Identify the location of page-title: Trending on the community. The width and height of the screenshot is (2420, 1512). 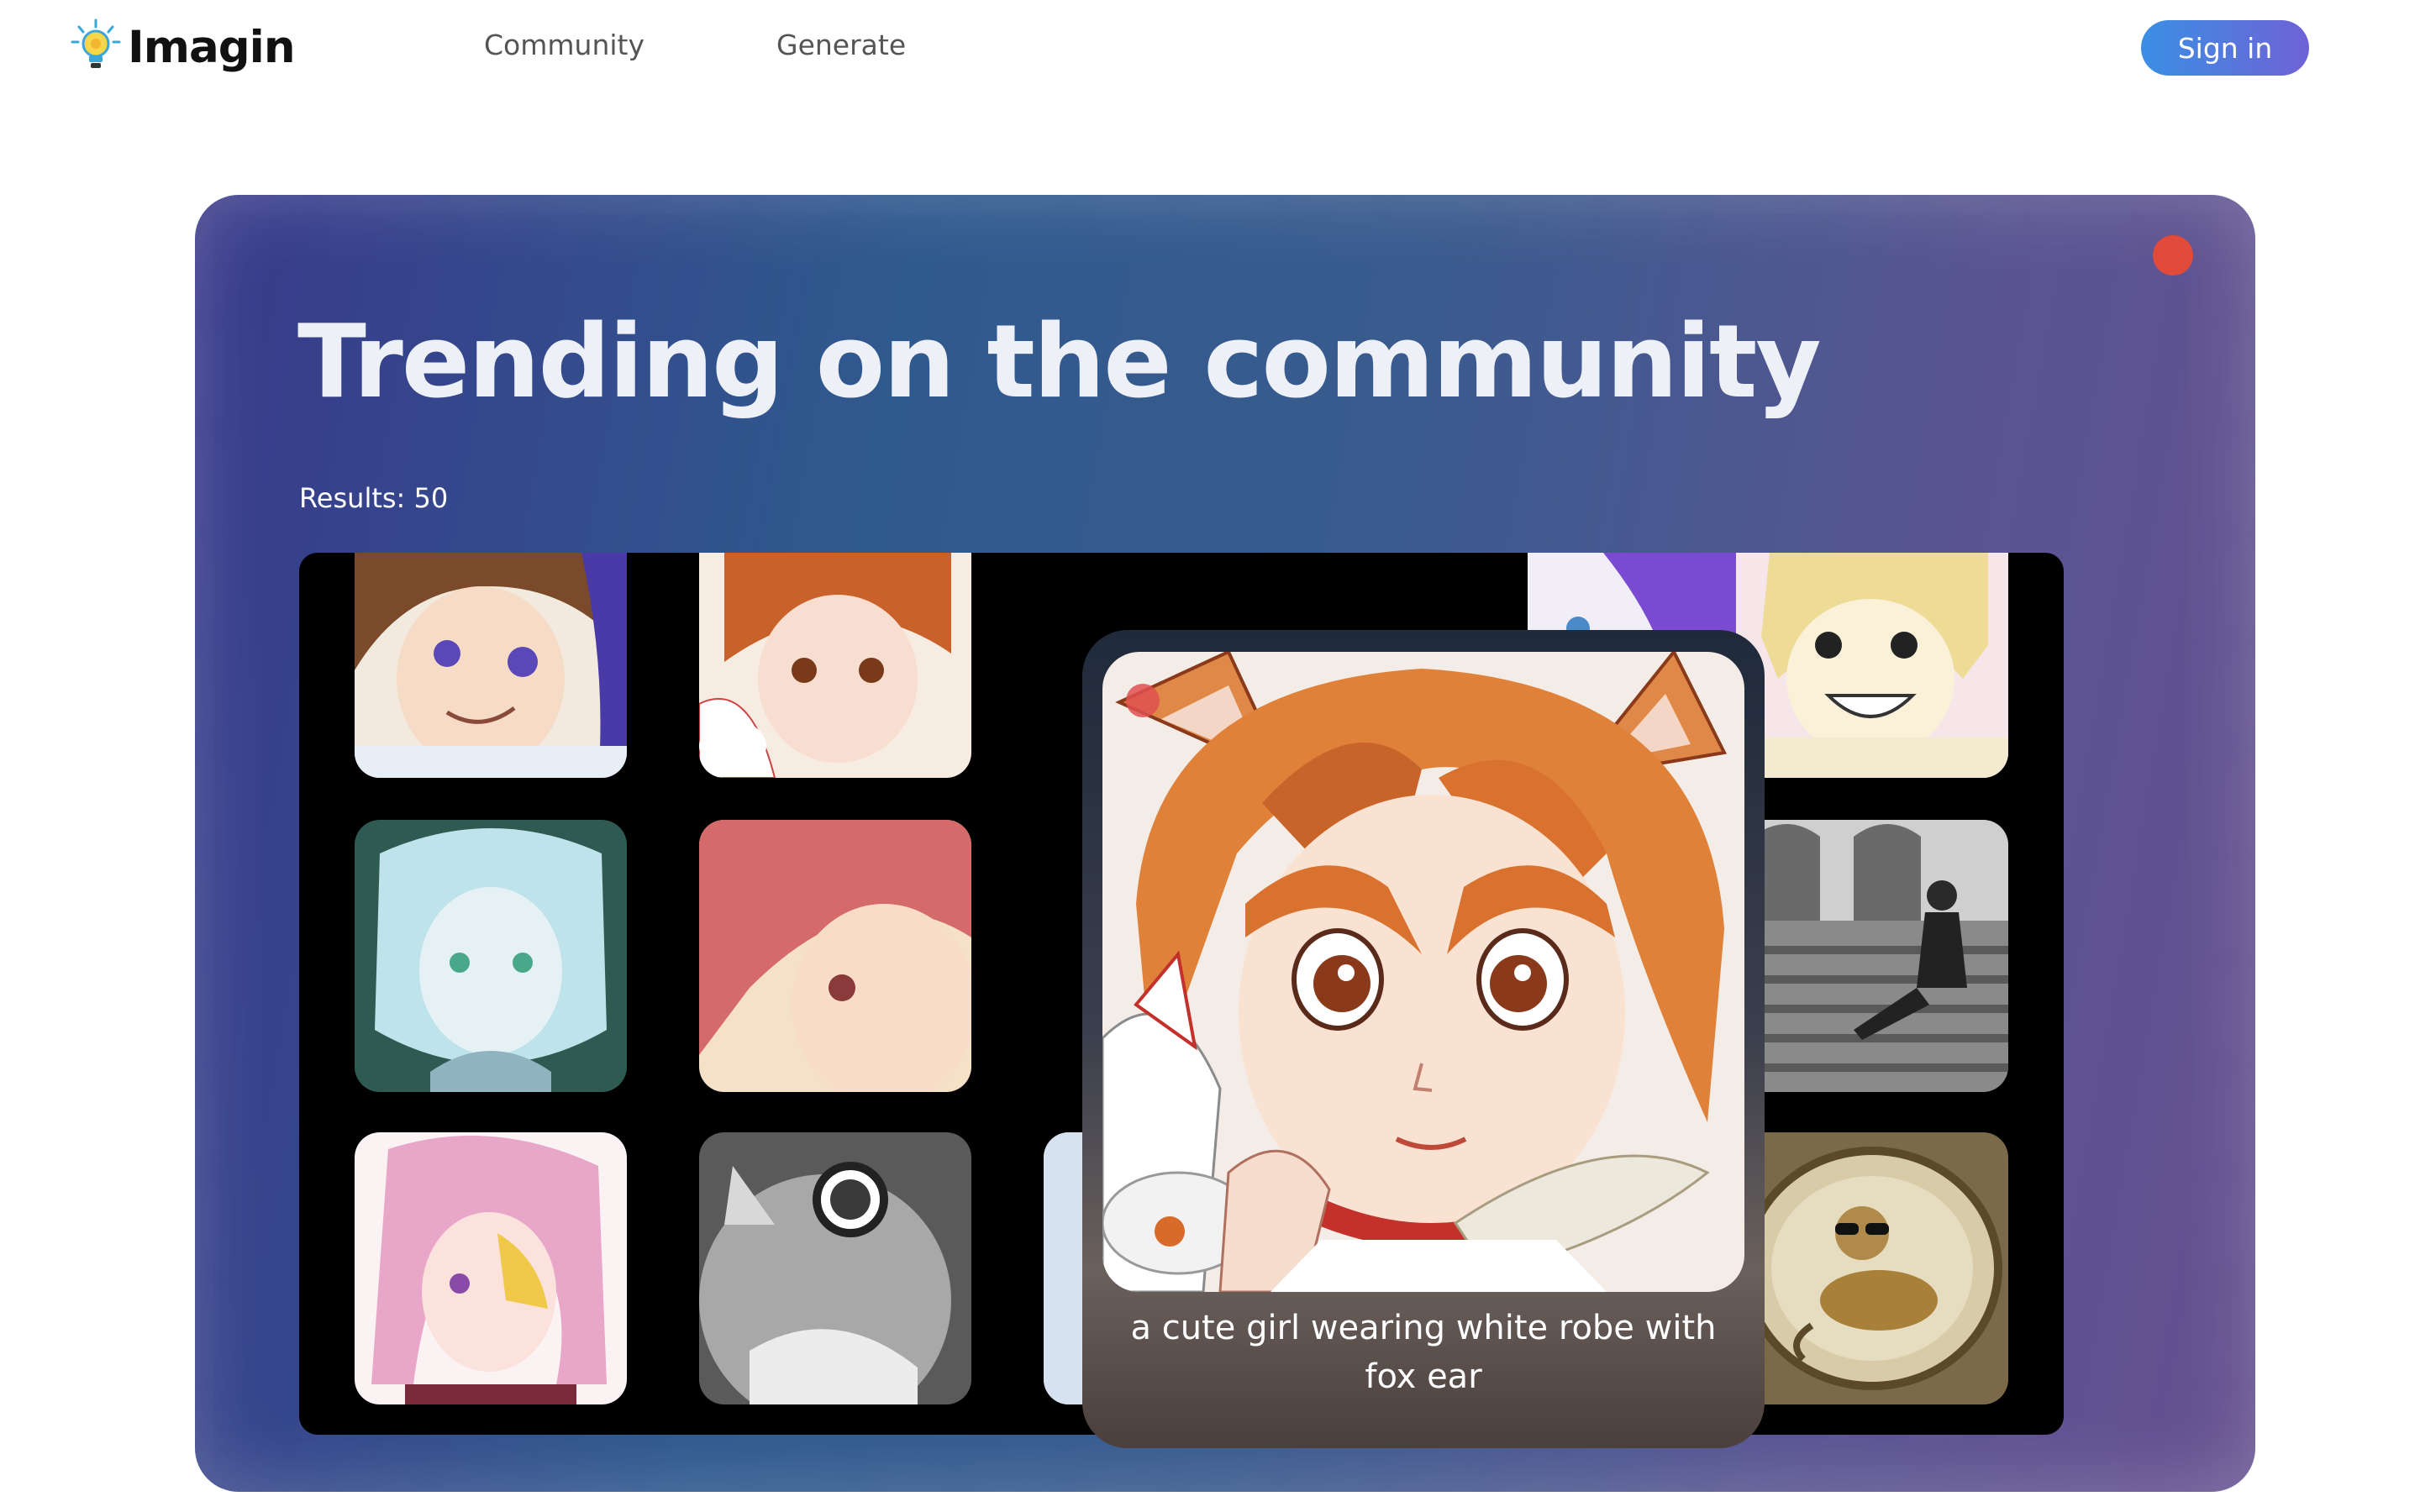
(1059, 362).